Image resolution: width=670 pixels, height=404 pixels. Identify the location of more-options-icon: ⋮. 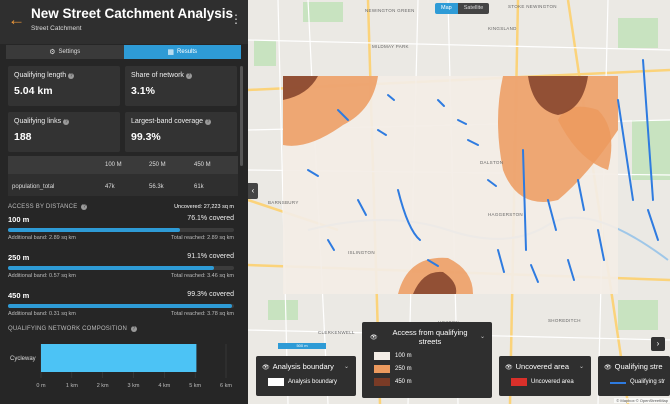
(236, 19).